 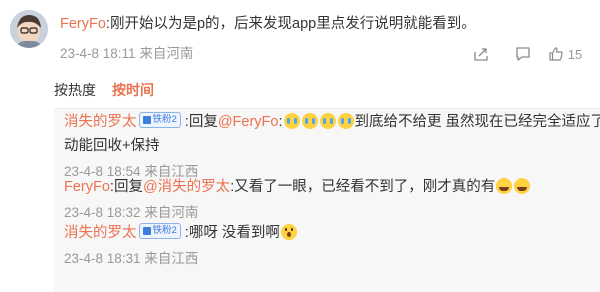 I want to click on like-count: 15, so click(x=575, y=54).